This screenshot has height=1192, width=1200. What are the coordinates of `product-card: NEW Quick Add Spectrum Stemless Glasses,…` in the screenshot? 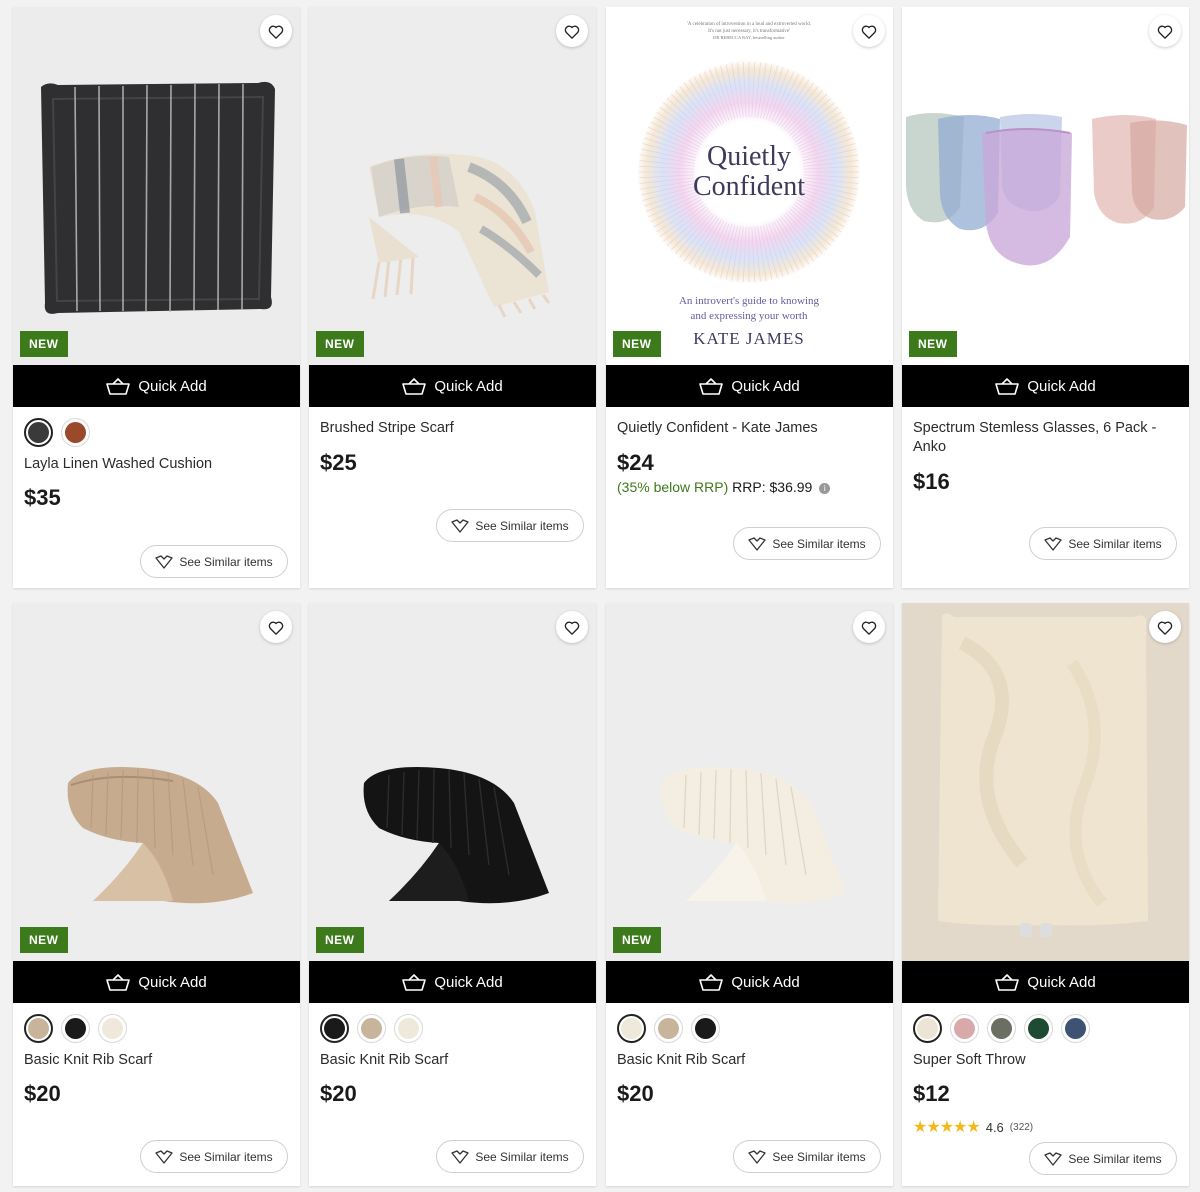 It's located at (1045, 297).